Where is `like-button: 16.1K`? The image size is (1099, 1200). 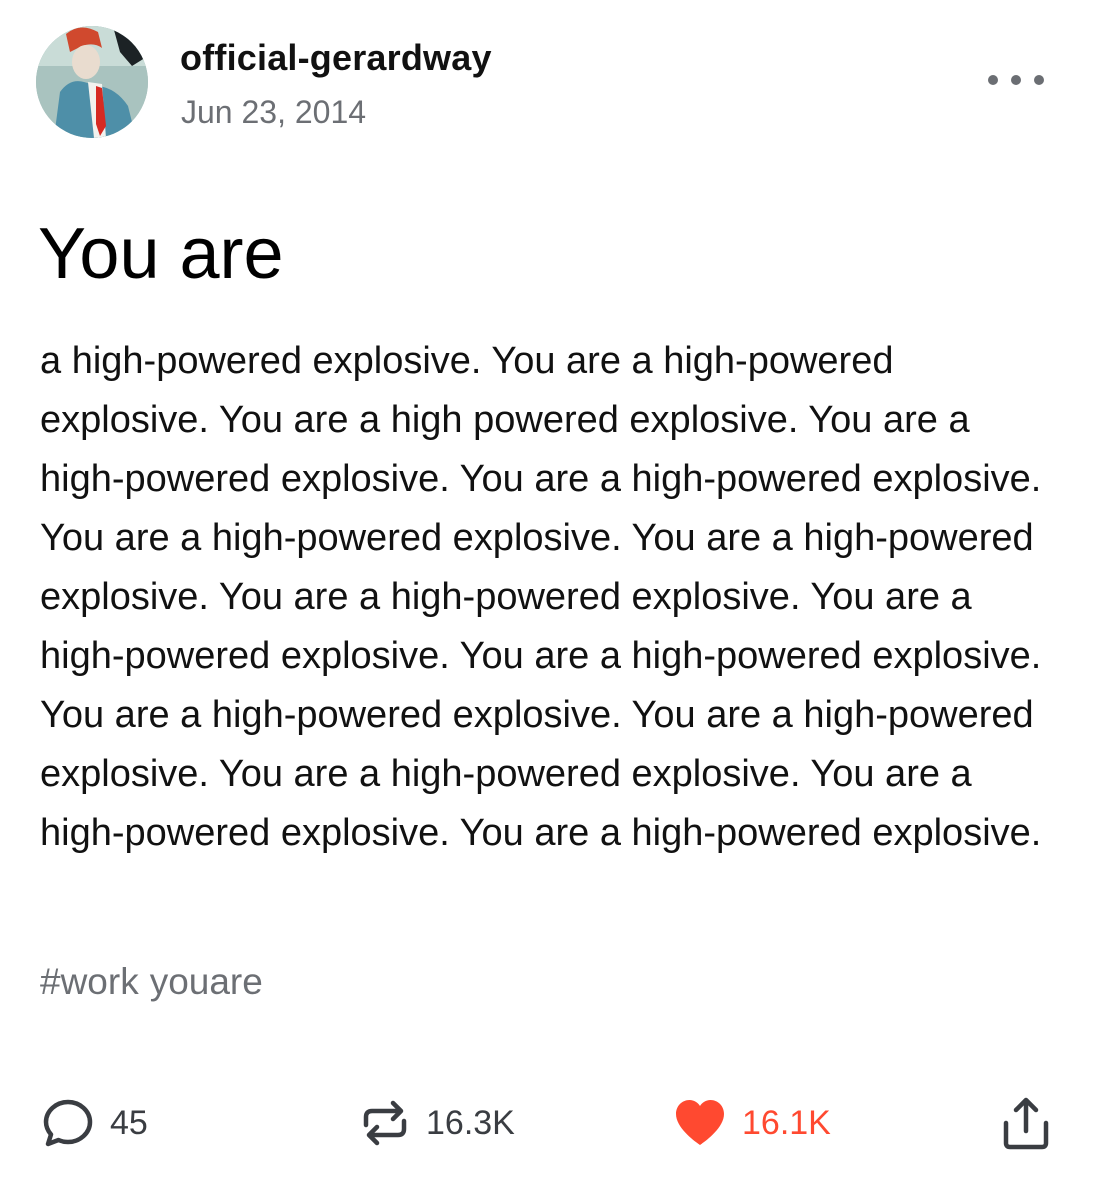
like-button: 16.1K is located at coordinates (751, 1123).